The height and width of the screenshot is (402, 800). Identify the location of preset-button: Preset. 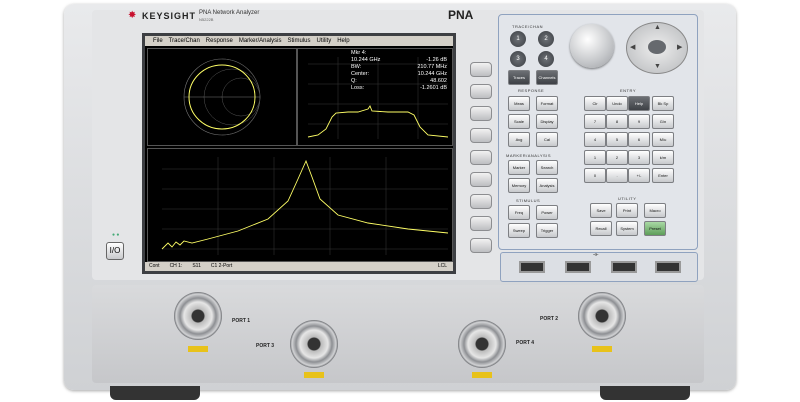
(655, 228).